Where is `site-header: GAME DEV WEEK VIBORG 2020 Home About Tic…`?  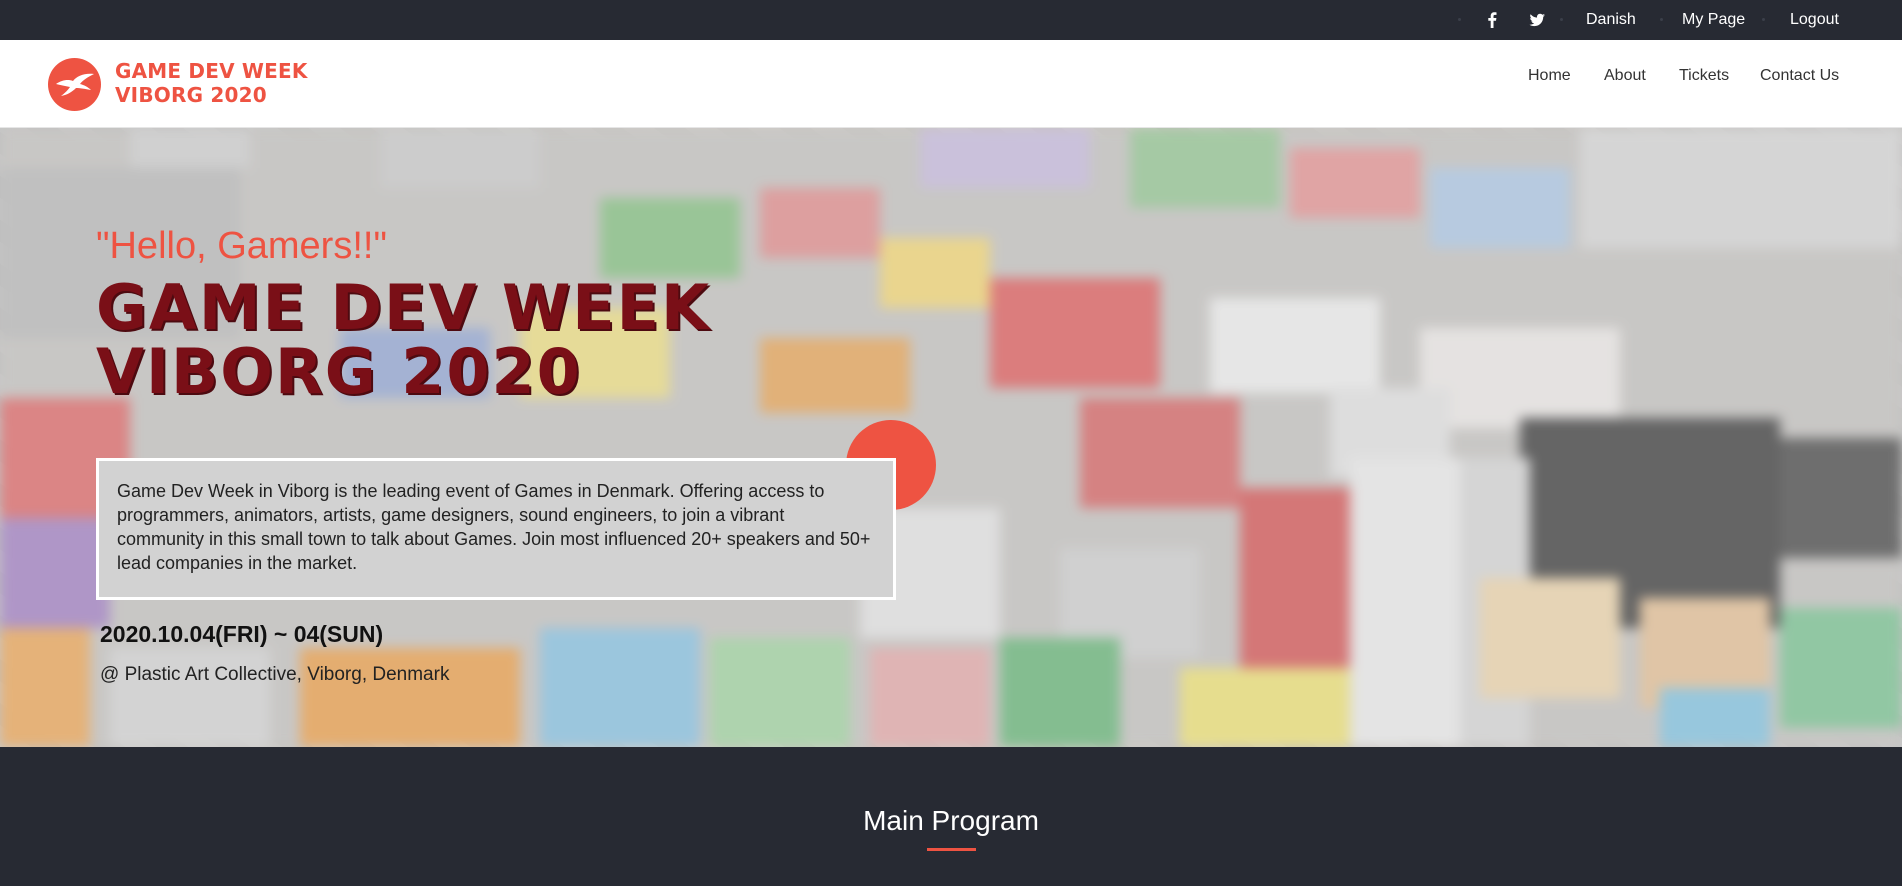 site-header: GAME DEV WEEK VIBORG 2020 Home About Tic… is located at coordinates (951, 84).